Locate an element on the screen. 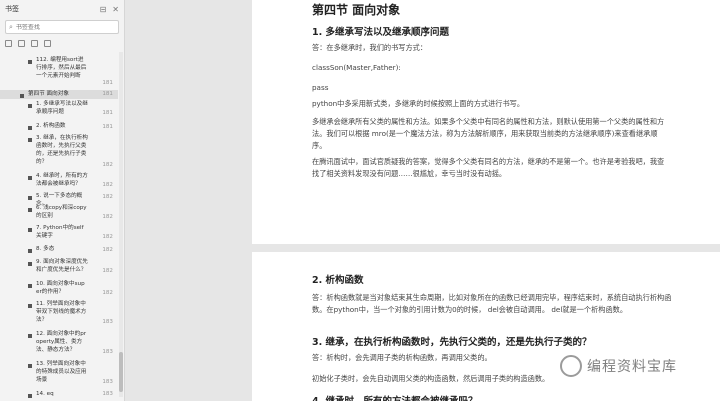 The image size is (720, 401). sidebar-header: 书签 ⊟ ✕ is located at coordinates (62, 9).